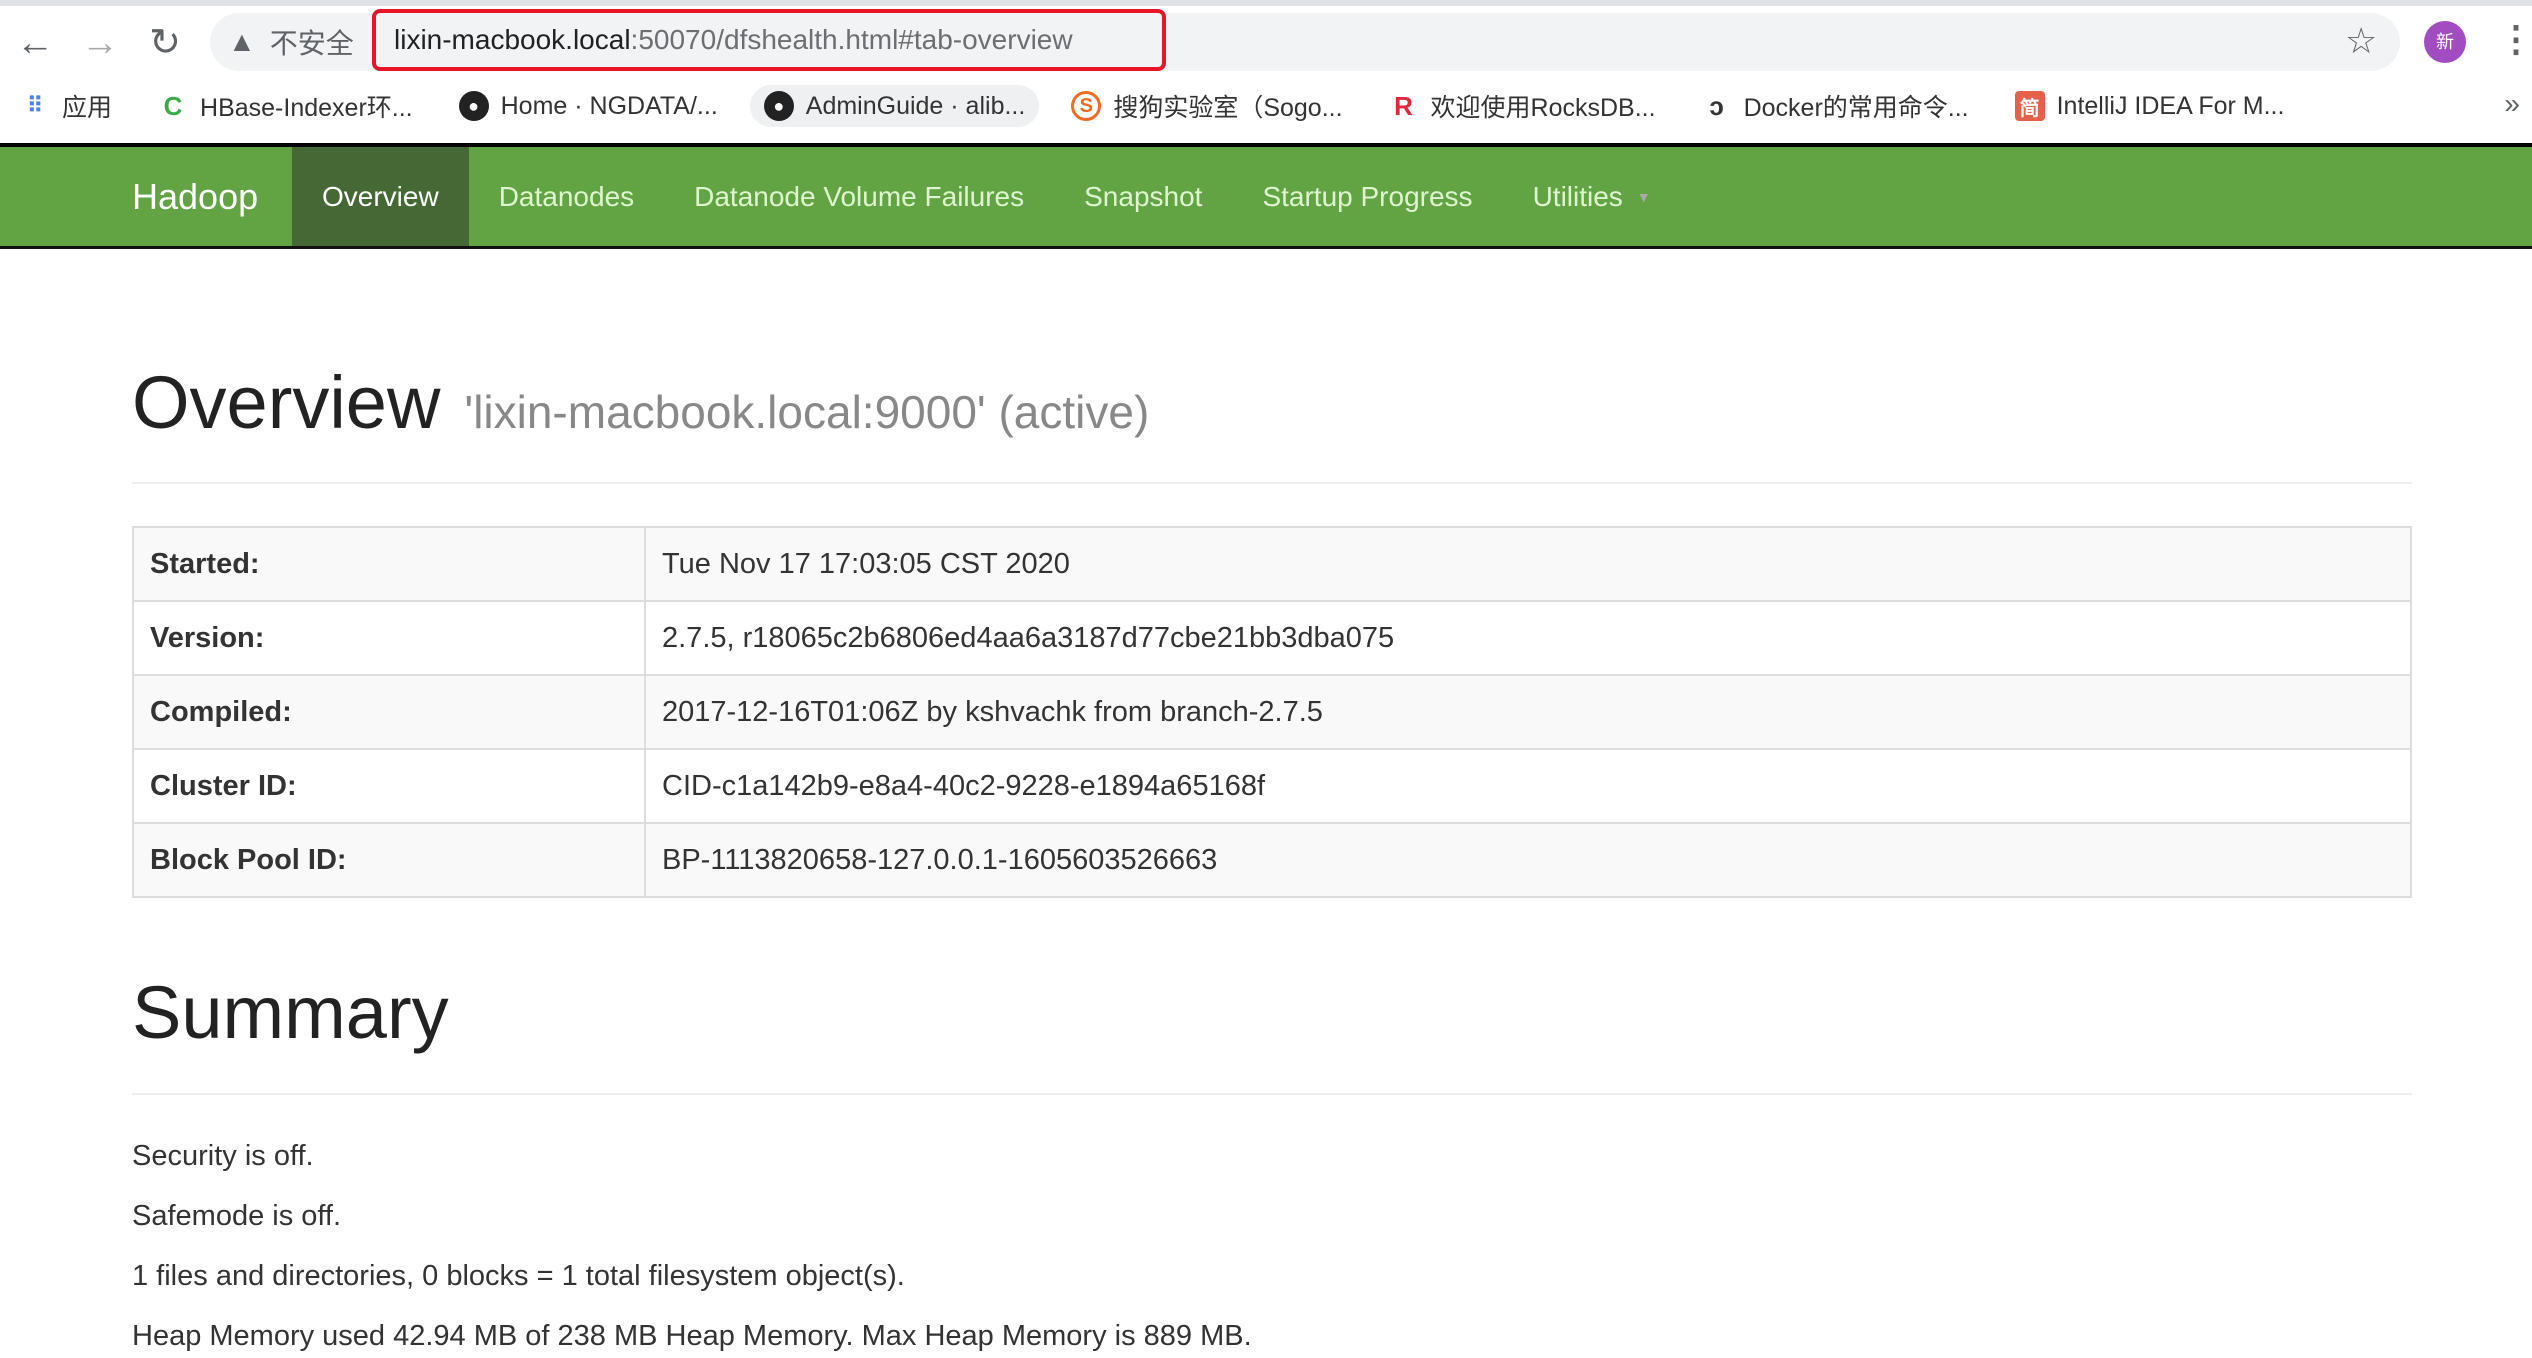  What do you see at coordinates (1528, 564) in the screenshot?
I see `row-value: Tue Nov 17 17:03:05 CST 2020` at bounding box center [1528, 564].